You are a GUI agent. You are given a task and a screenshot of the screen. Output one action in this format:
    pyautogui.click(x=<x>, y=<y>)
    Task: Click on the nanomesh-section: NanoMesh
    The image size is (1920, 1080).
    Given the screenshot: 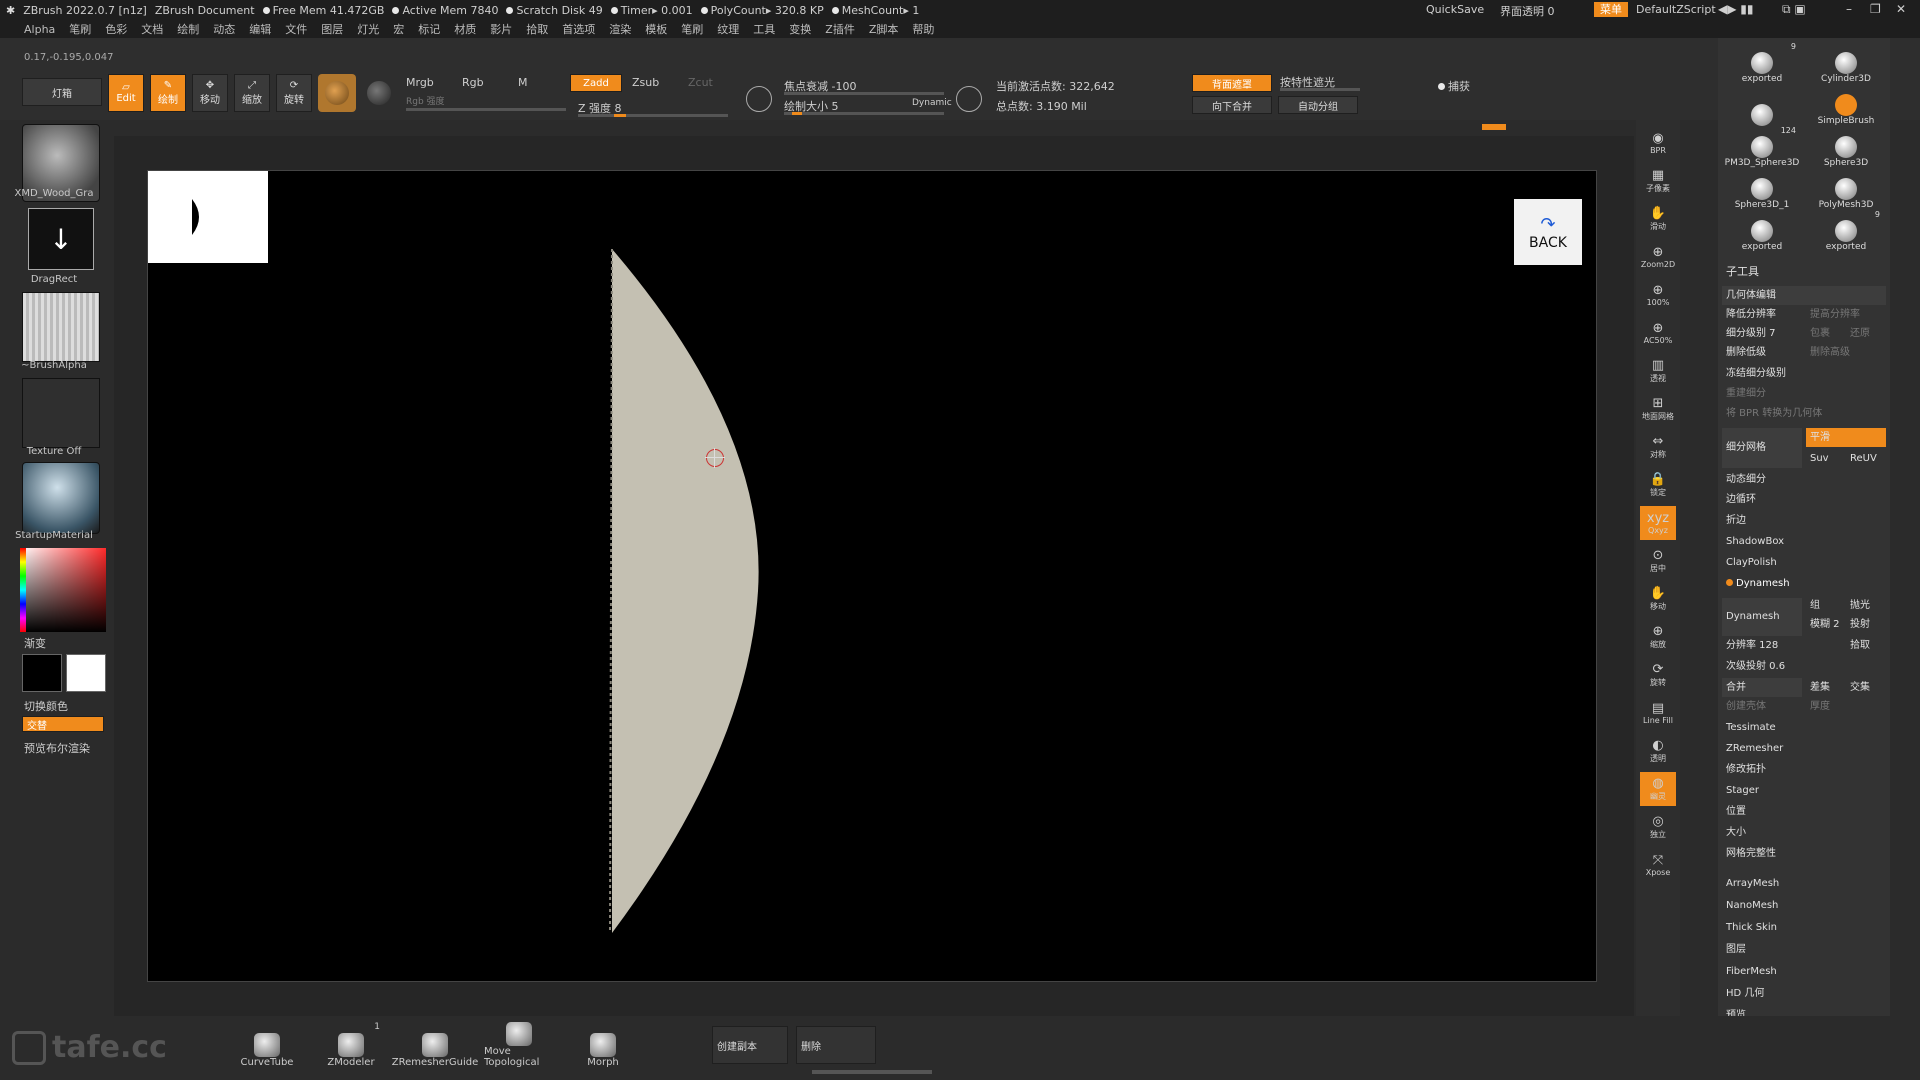 What is the action you would take?
    pyautogui.click(x=1804, y=905)
    